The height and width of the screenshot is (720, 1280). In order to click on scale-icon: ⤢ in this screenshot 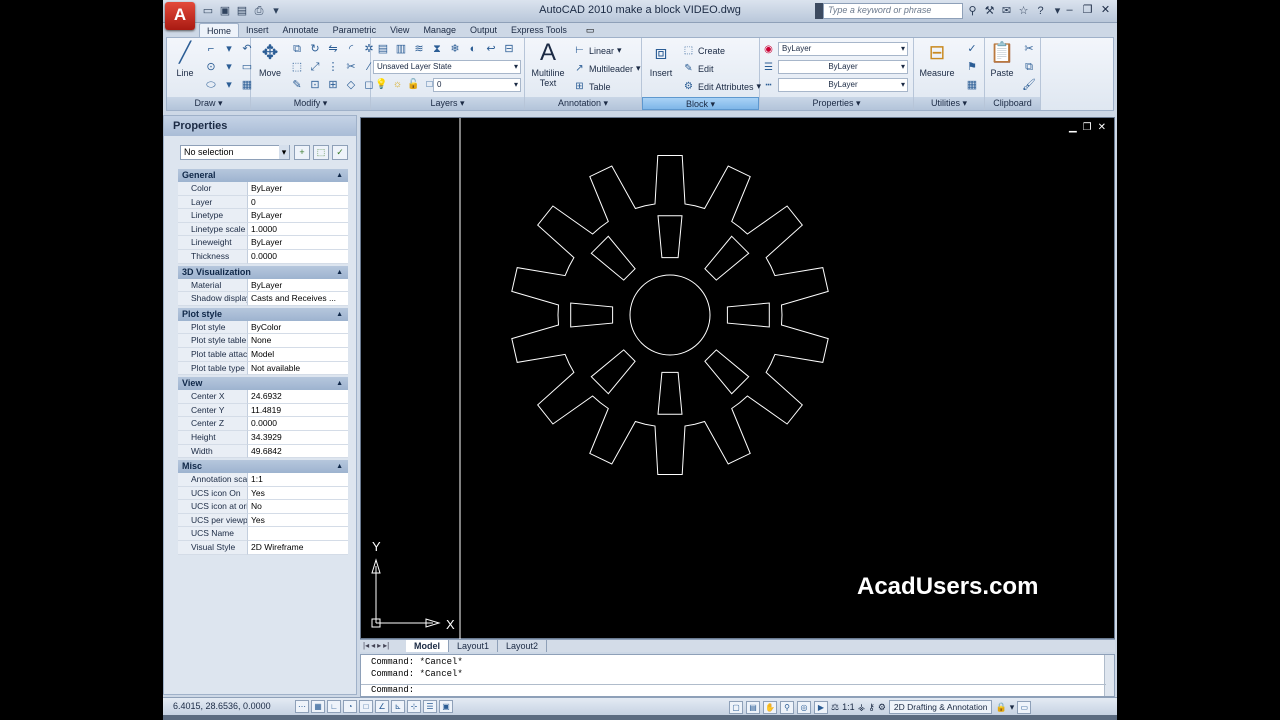, I will do `click(315, 67)`.